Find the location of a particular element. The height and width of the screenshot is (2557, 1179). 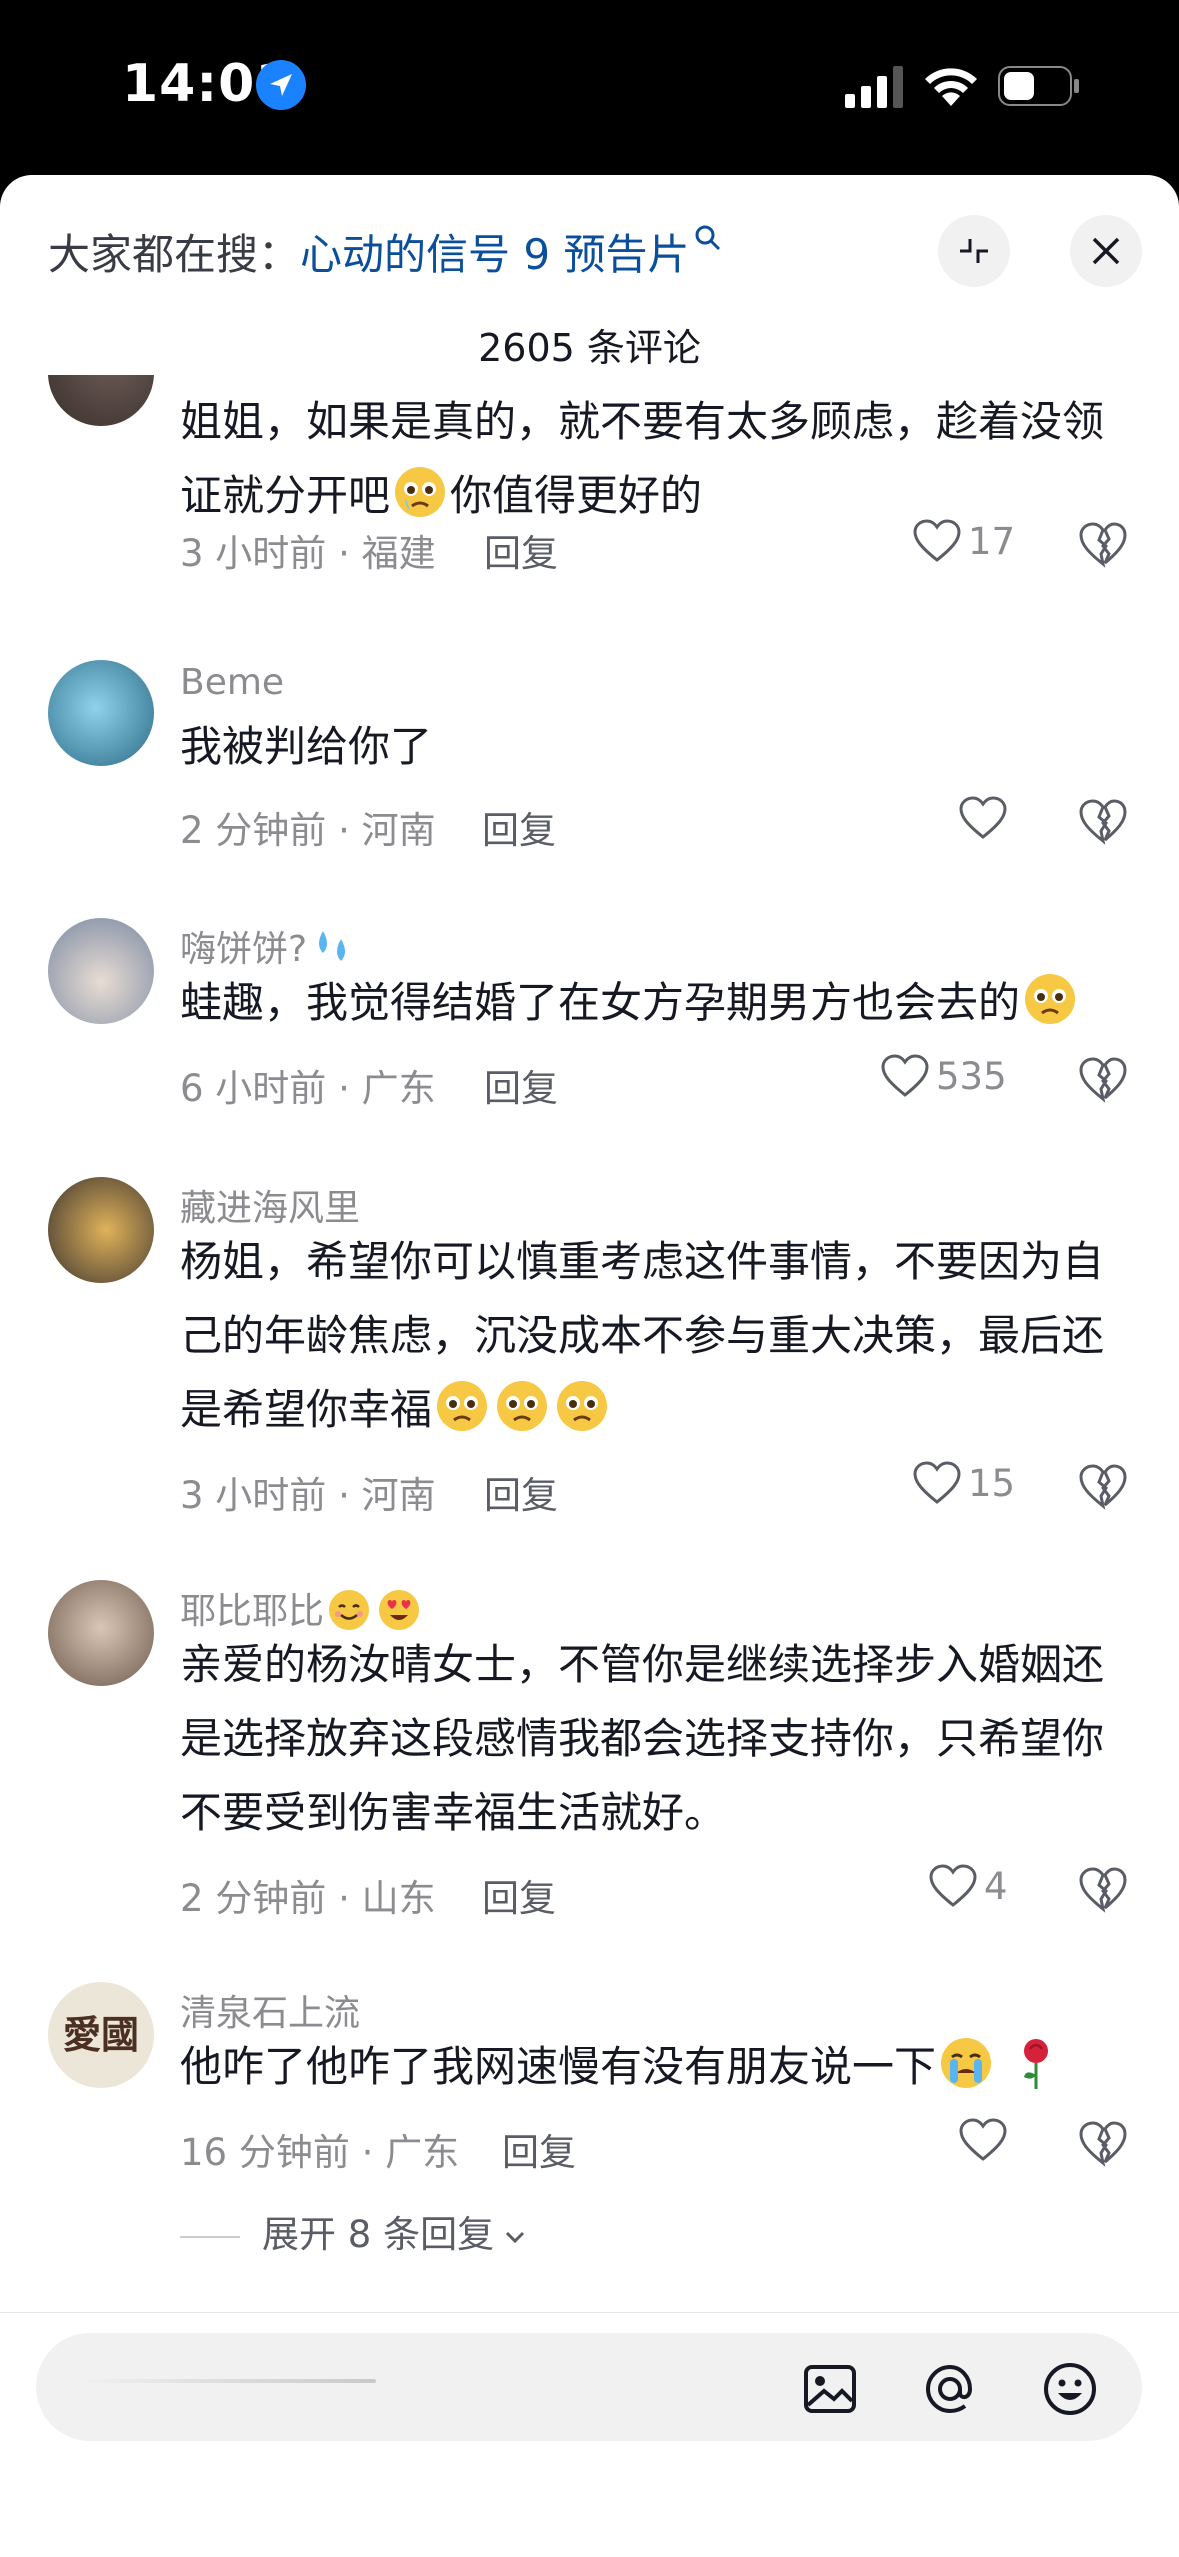

search-suggestion: 大家都在搜：心动的信号 9 预告片 is located at coordinates (385, 251).